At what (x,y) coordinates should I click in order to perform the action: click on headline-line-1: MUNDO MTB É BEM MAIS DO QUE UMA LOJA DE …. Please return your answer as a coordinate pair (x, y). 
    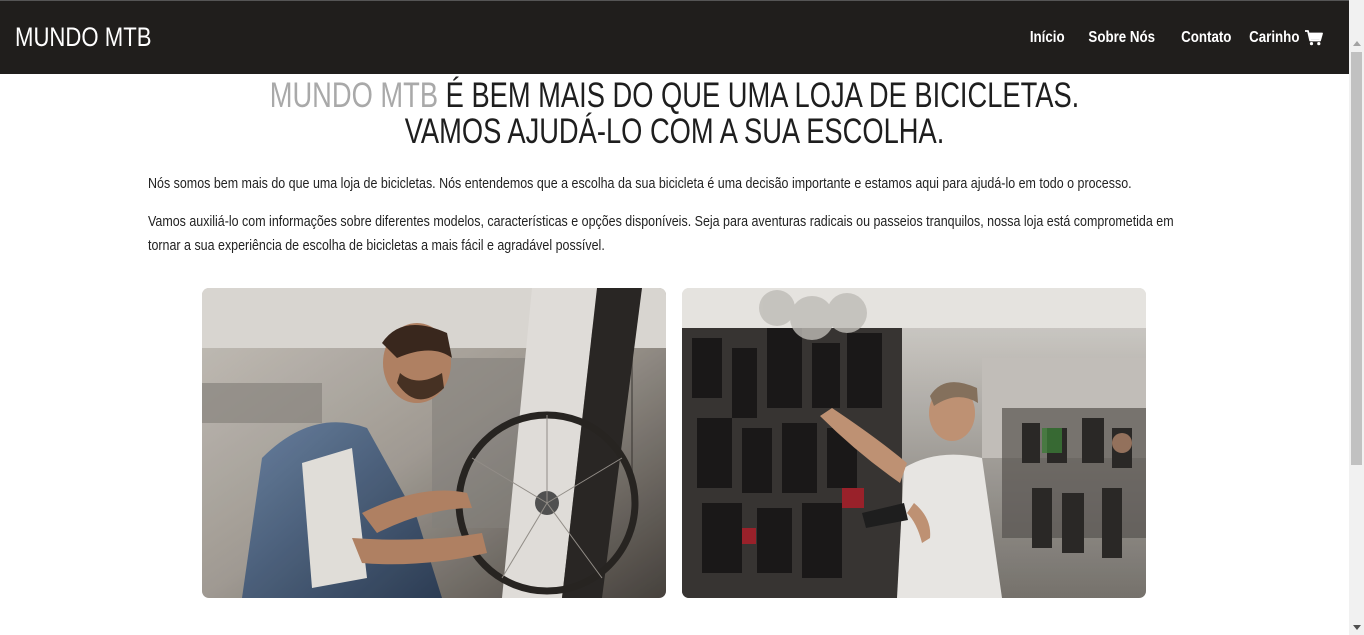
    Looking at the image, I should click on (674, 96).